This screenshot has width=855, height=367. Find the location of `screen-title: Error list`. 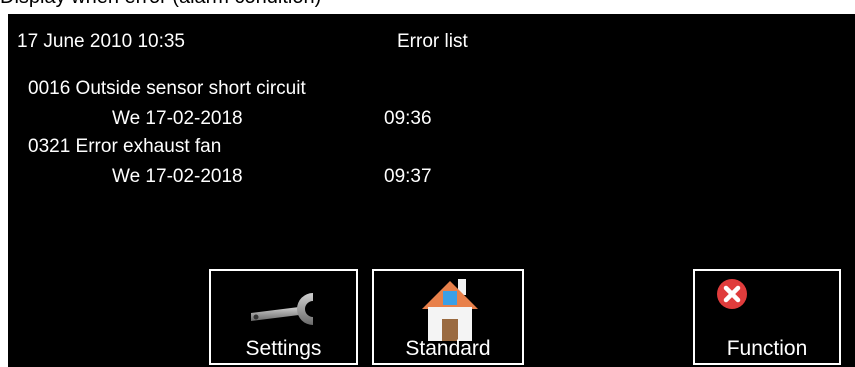

screen-title: Error list is located at coordinates (432, 41).